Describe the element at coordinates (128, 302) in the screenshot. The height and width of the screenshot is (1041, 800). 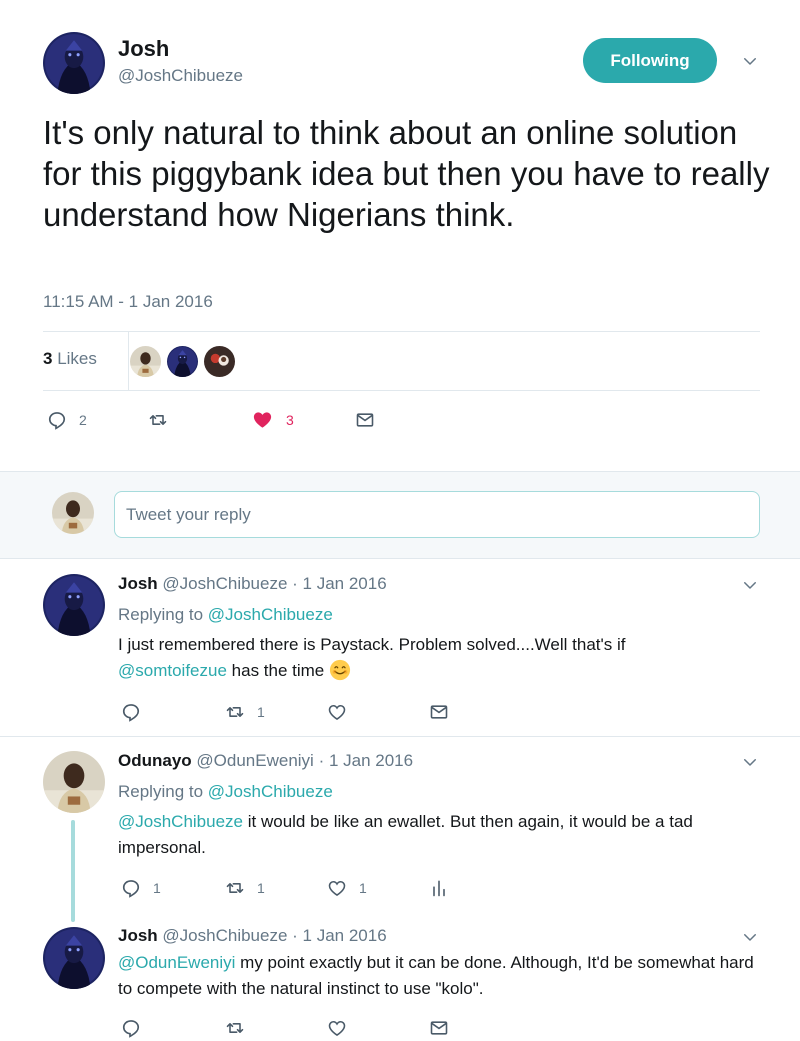
I see `tweet-timestamp: 11:15 AM - 1 Jan 2016` at that location.